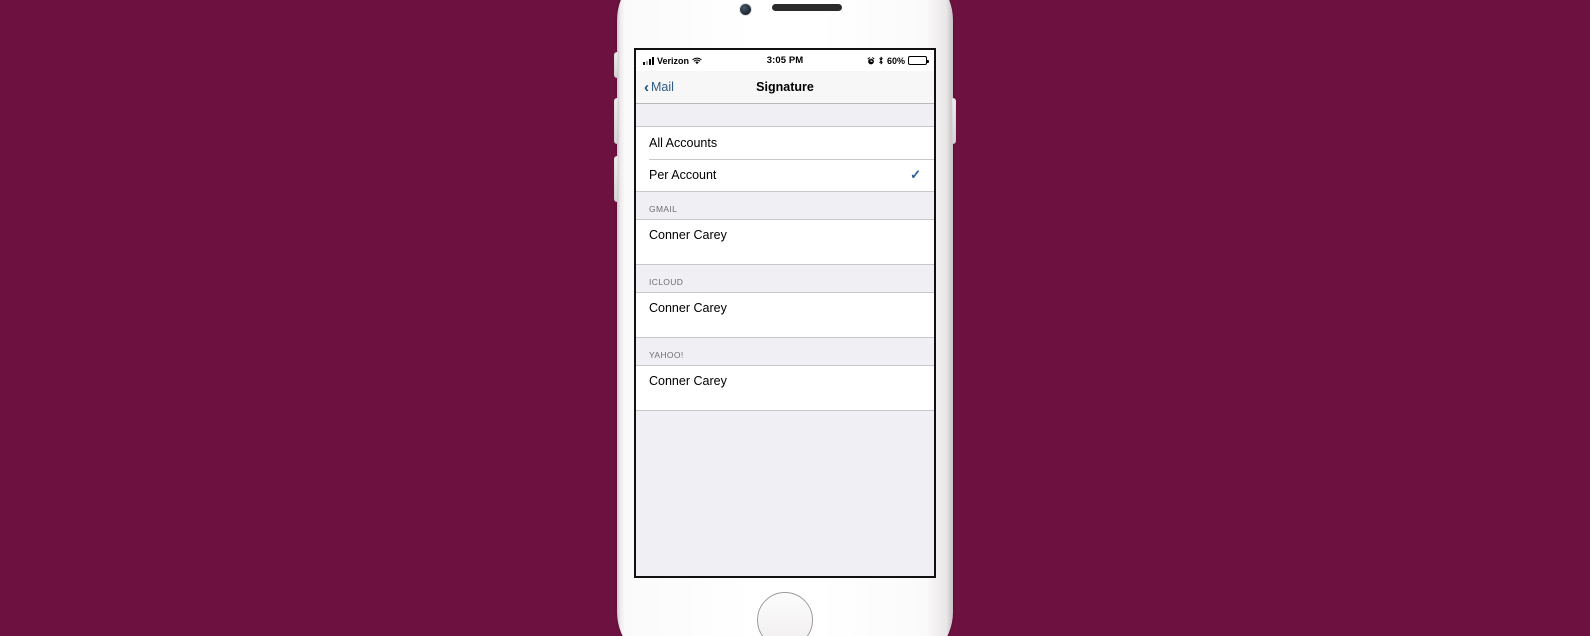 The width and height of the screenshot is (1590, 636). I want to click on signature-row-gmail: Conner Carey, so click(785, 242).